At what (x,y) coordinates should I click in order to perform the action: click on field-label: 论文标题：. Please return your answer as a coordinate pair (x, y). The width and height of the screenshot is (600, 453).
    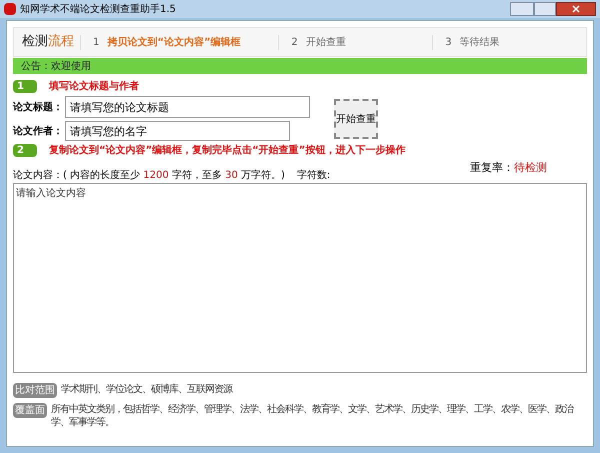
    Looking at the image, I should click on (38, 107).